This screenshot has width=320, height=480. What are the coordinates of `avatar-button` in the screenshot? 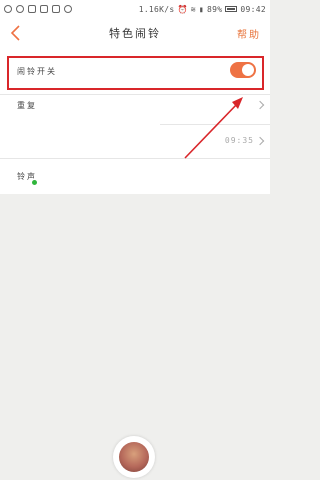 It's located at (134, 457).